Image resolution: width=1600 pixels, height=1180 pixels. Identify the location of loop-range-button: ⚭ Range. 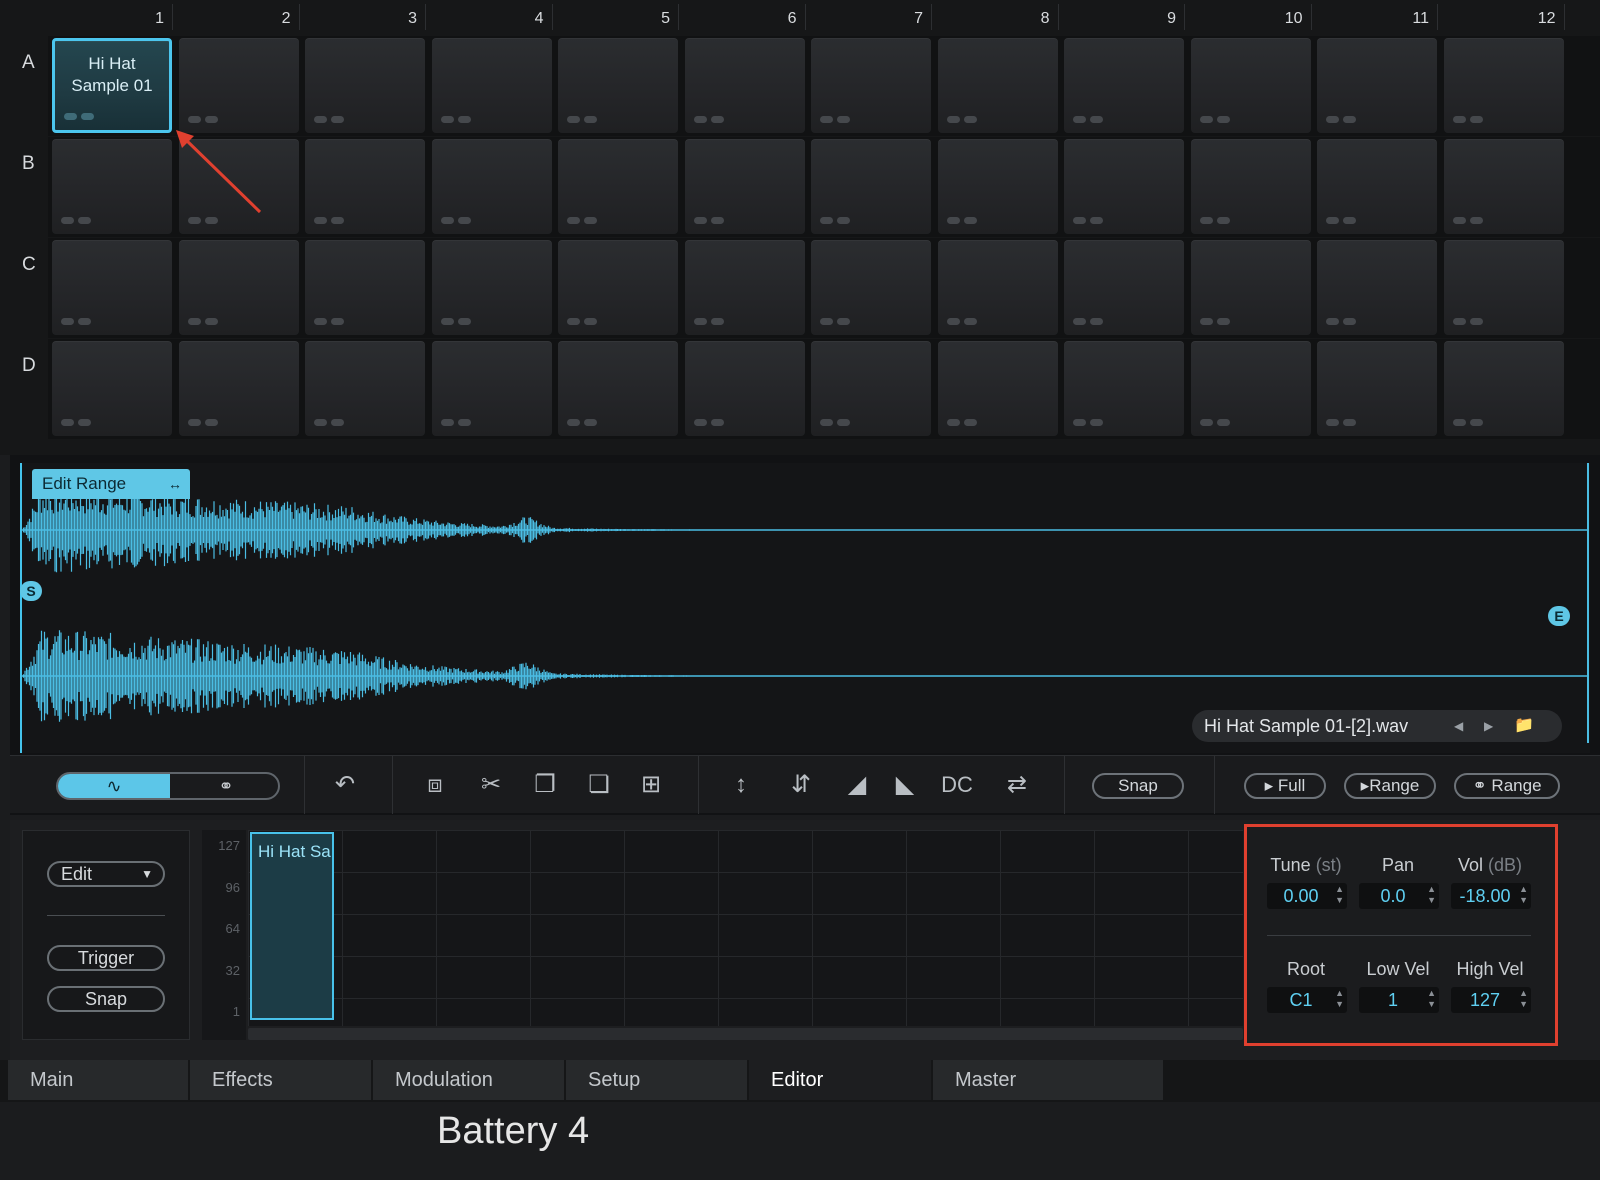
(1507, 786).